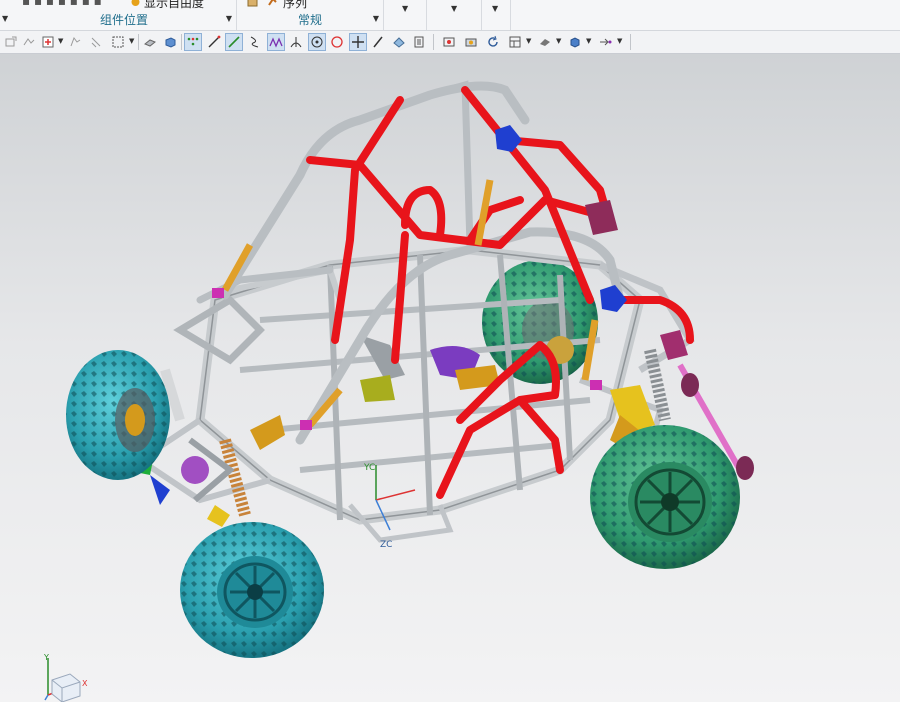 The height and width of the screenshot is (702, 900). I want to click on dof-icon, so click(135, 3).